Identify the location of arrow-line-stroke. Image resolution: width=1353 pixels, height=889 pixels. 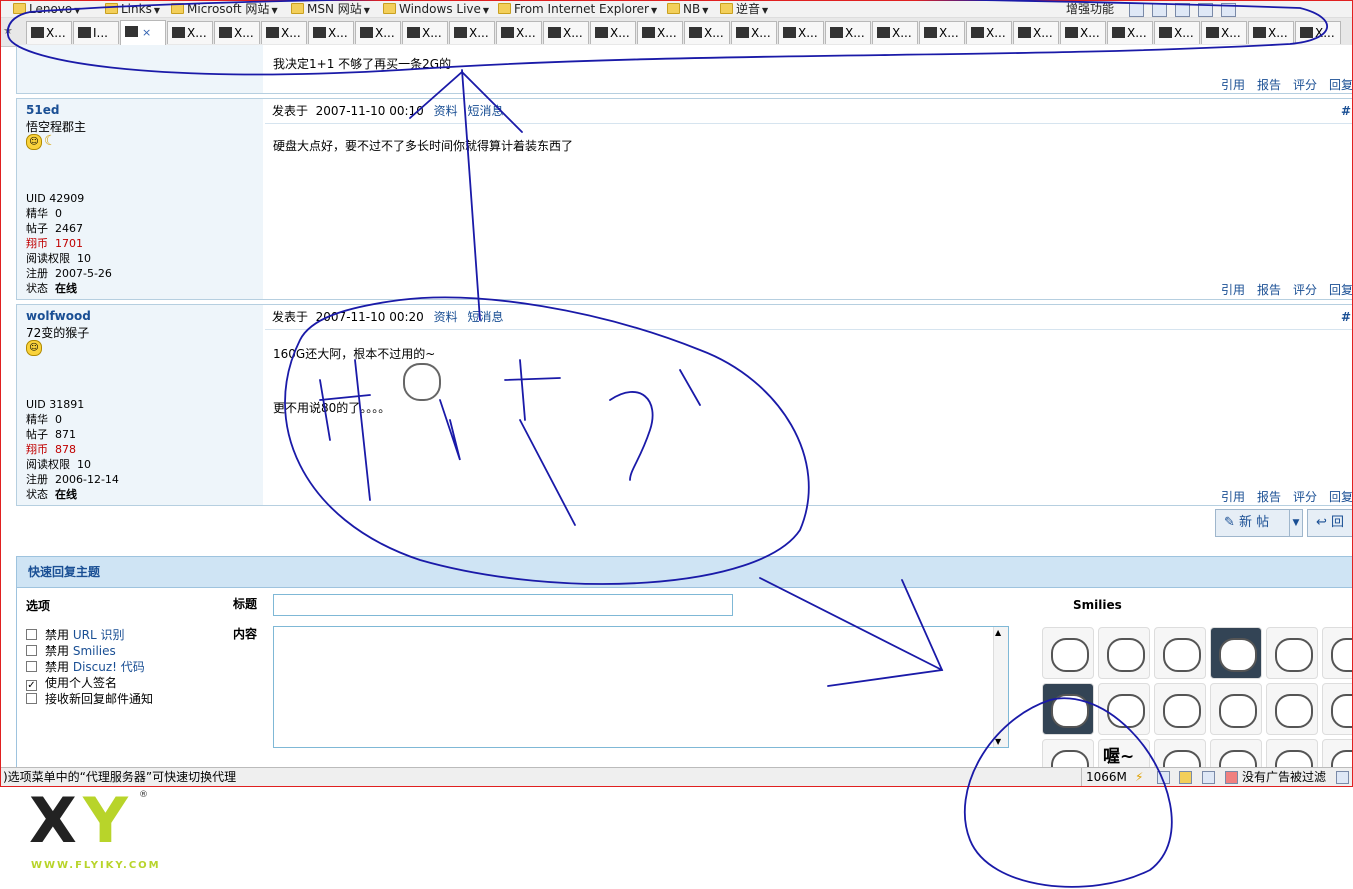
(851, 624).